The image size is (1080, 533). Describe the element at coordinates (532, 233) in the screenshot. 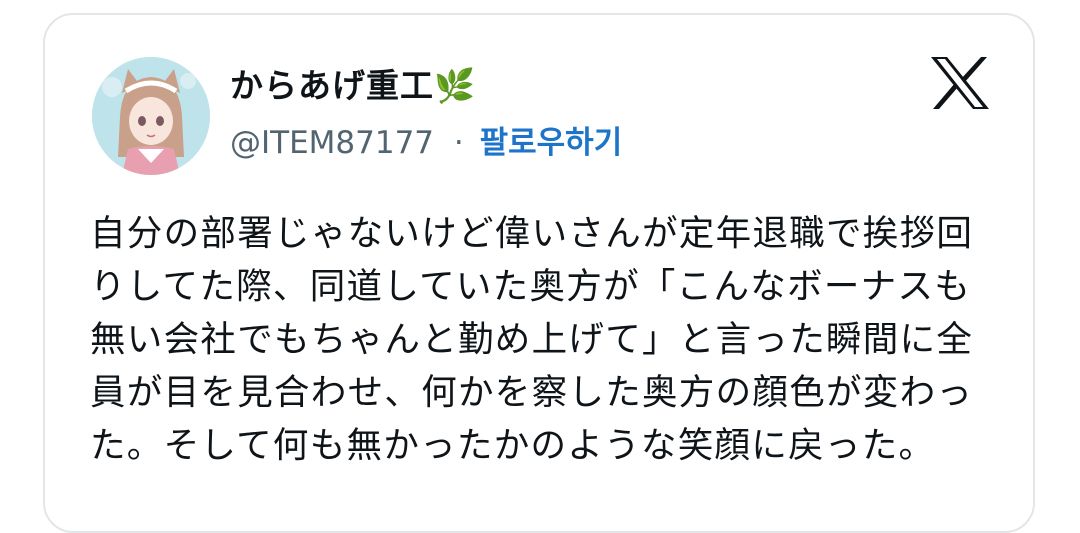

I see `tweet-text-line: 自分の部署じゃないけど偉いさんが定年退職で挨拶回` at that location.